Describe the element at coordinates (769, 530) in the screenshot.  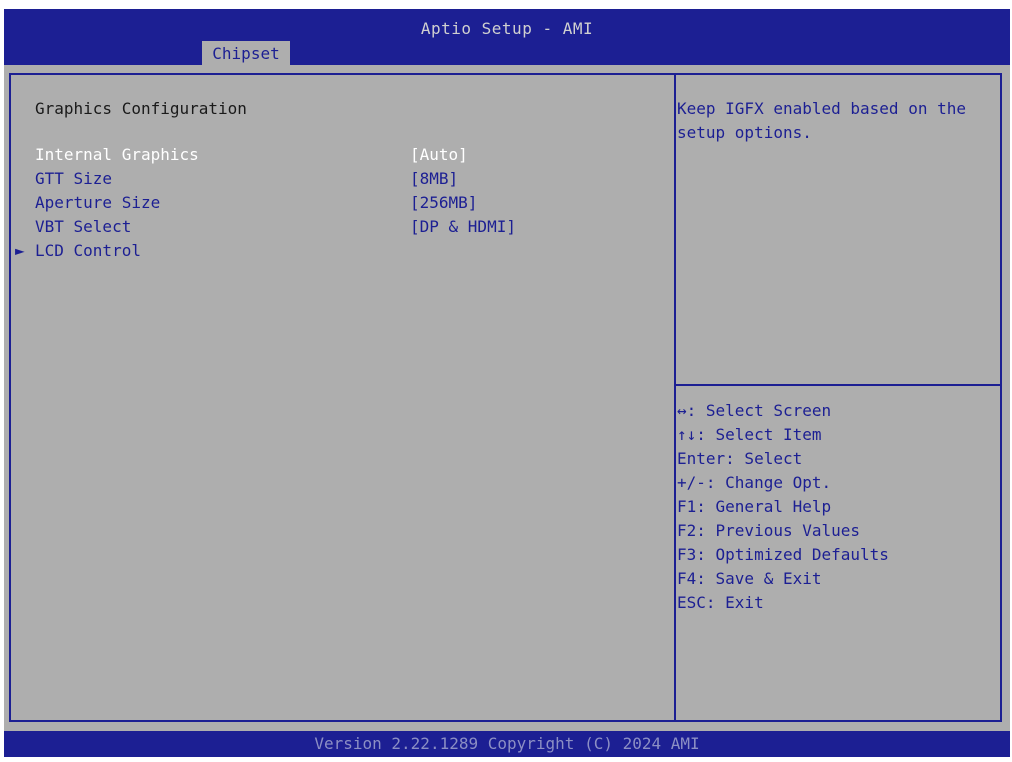
I see `key-legend-item: F2: Previous Values` at that location.